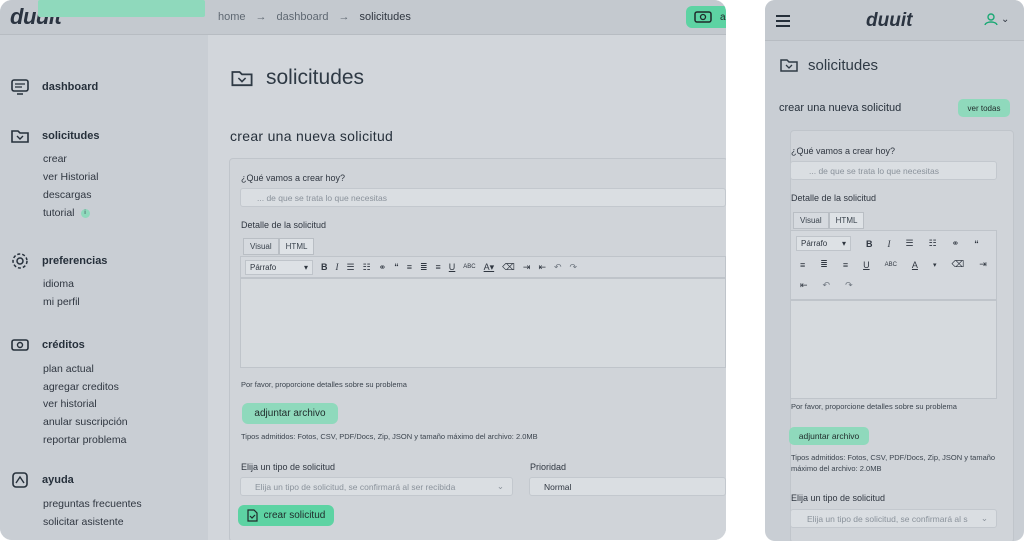  What do you see at coordinates (893, 170) in the screenshot?
I see `mobile-question-input: ... de que se trata lo que necesitas` at bounding box center [893, 170].